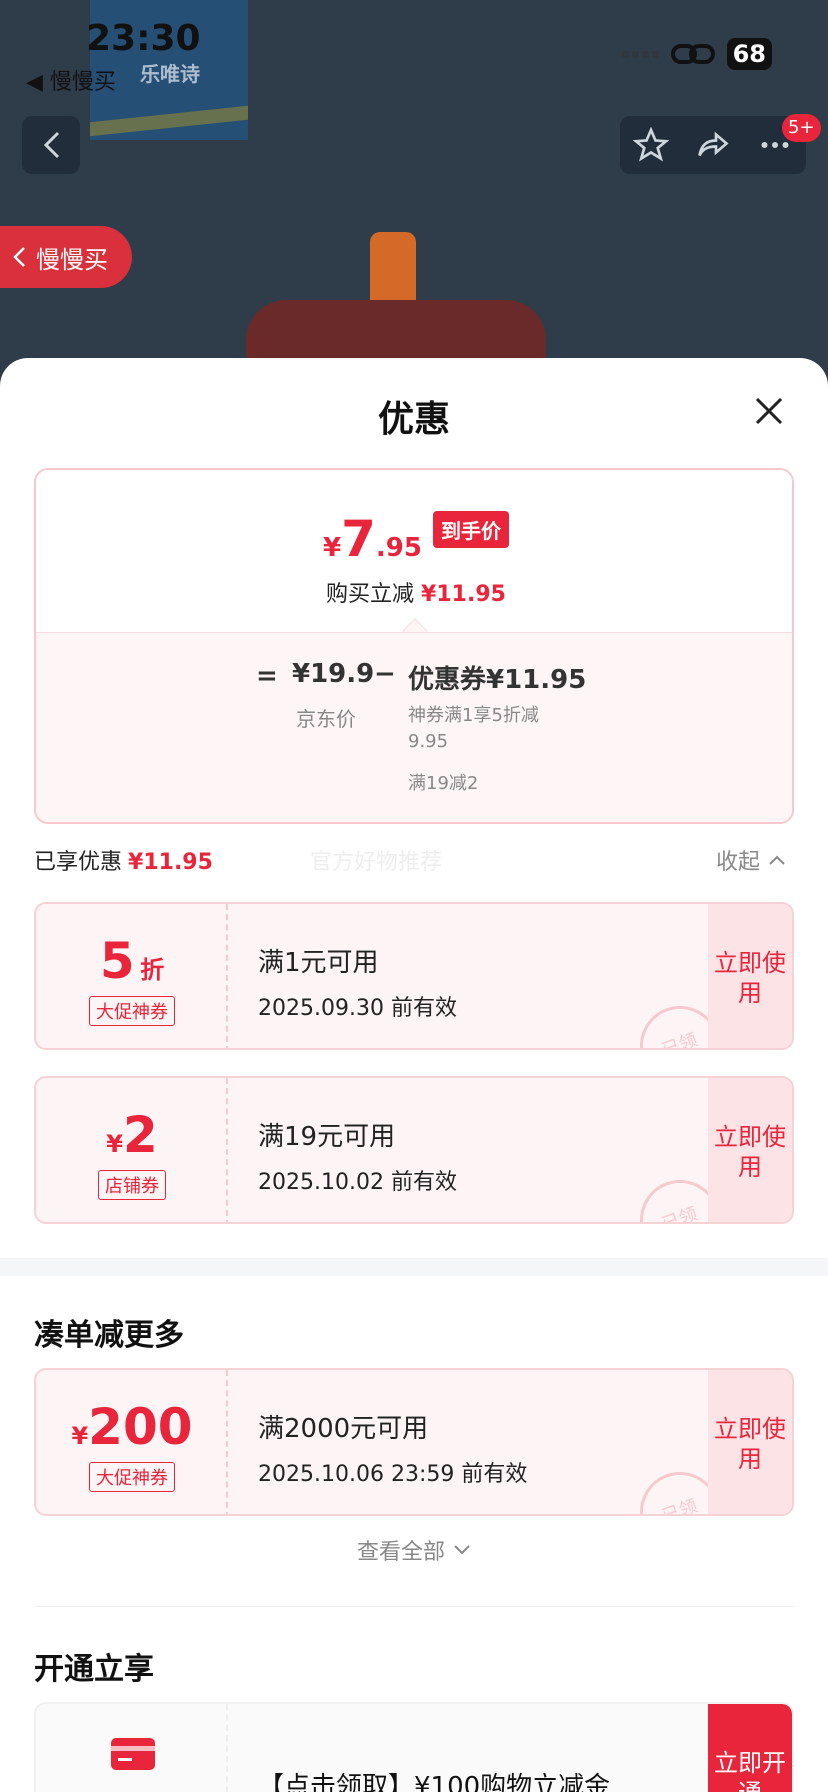 The height and width of the screenshot is (1792, 828). Describe the element at coordinates (651, 145) in the screenshot. I see `star-icon` at that location.